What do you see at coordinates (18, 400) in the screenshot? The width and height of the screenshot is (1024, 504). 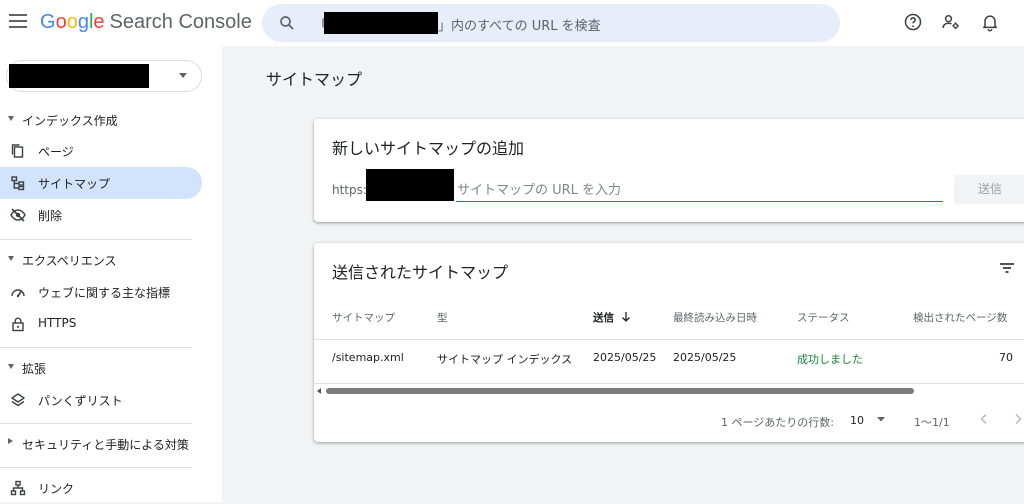 I see `layers-icon` at bounding box center [18, 400].